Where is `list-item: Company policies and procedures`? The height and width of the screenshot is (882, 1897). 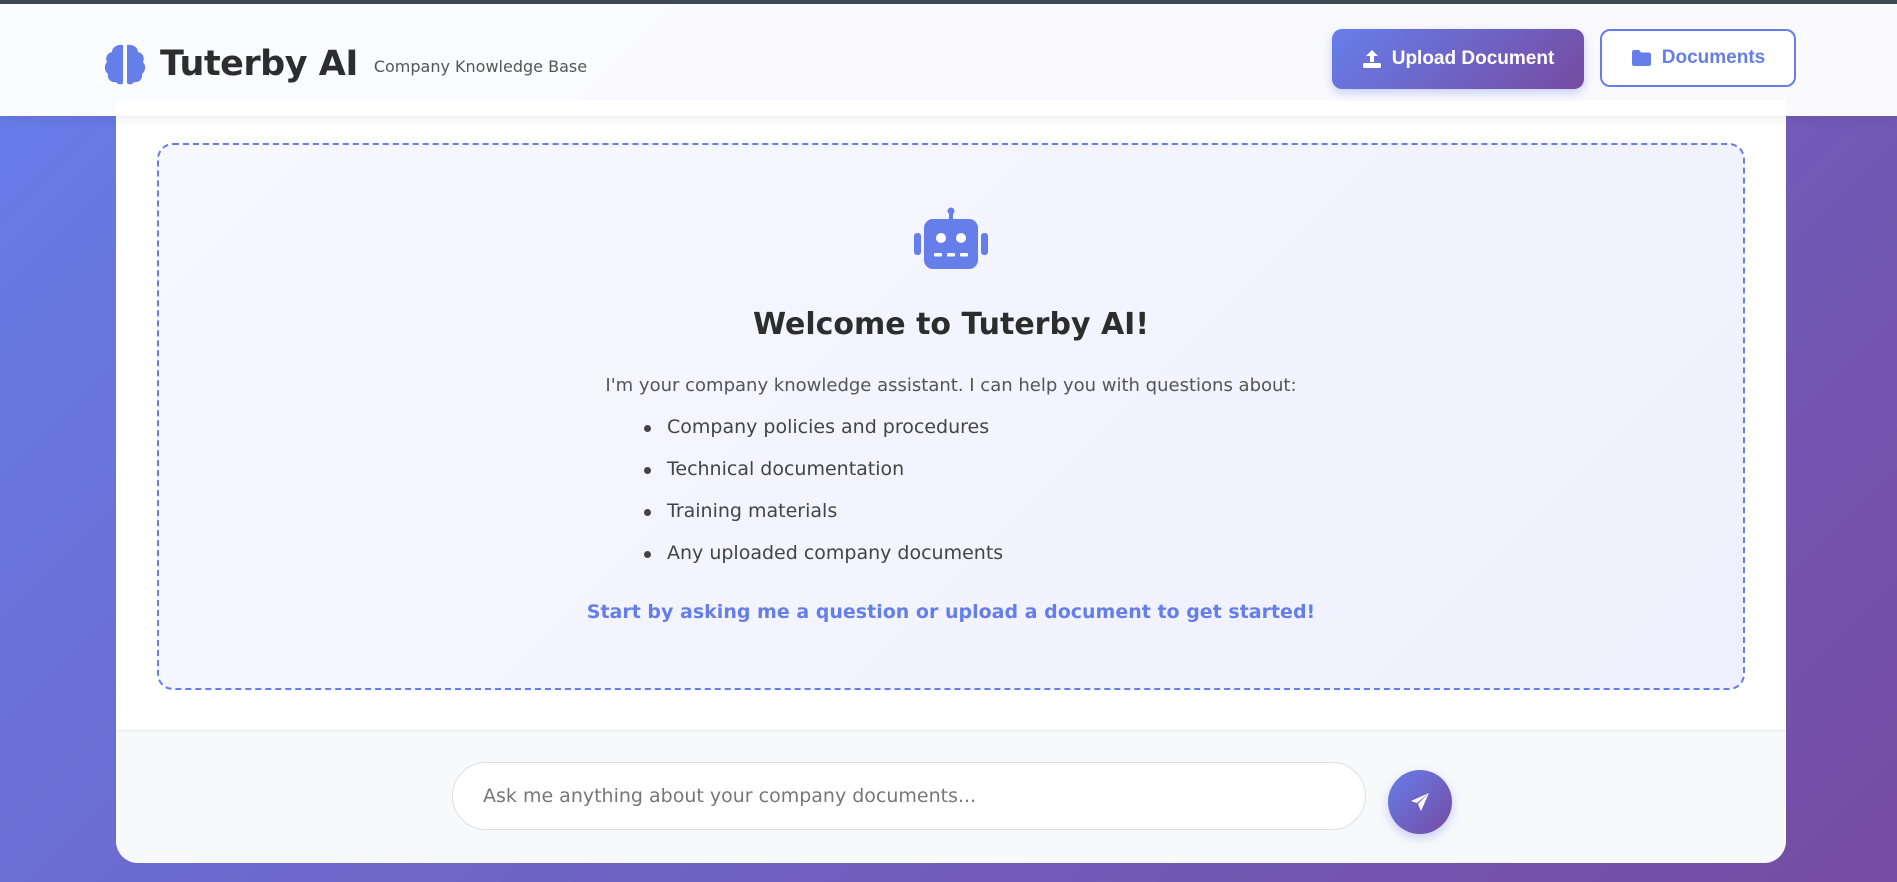 list-item: Company policies and procedures is located at coordinates (817, 434).